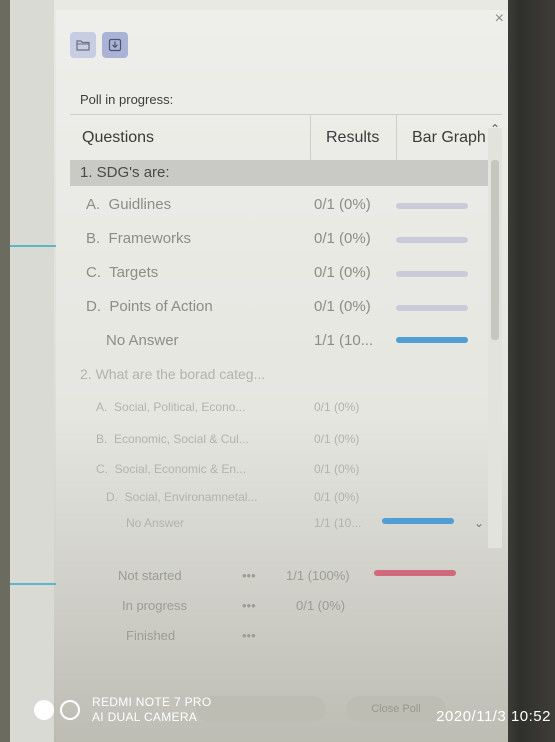  What do you see at coordinates (318, 575) in the screenshot?
I see `status-result: 1/1 (100%)` at bounding box center [318, 575].